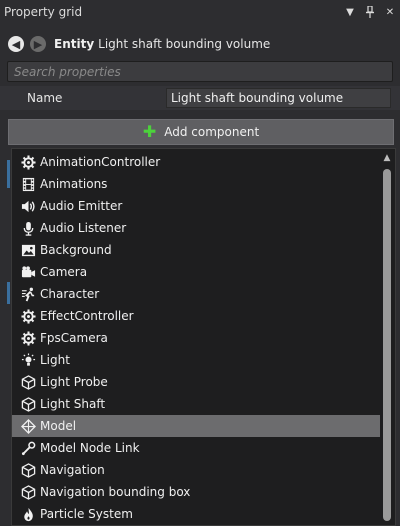  What do you see at coordinates (28, 184) in the screenshot?
I see `film-icon` at bounding box center [28, 184].